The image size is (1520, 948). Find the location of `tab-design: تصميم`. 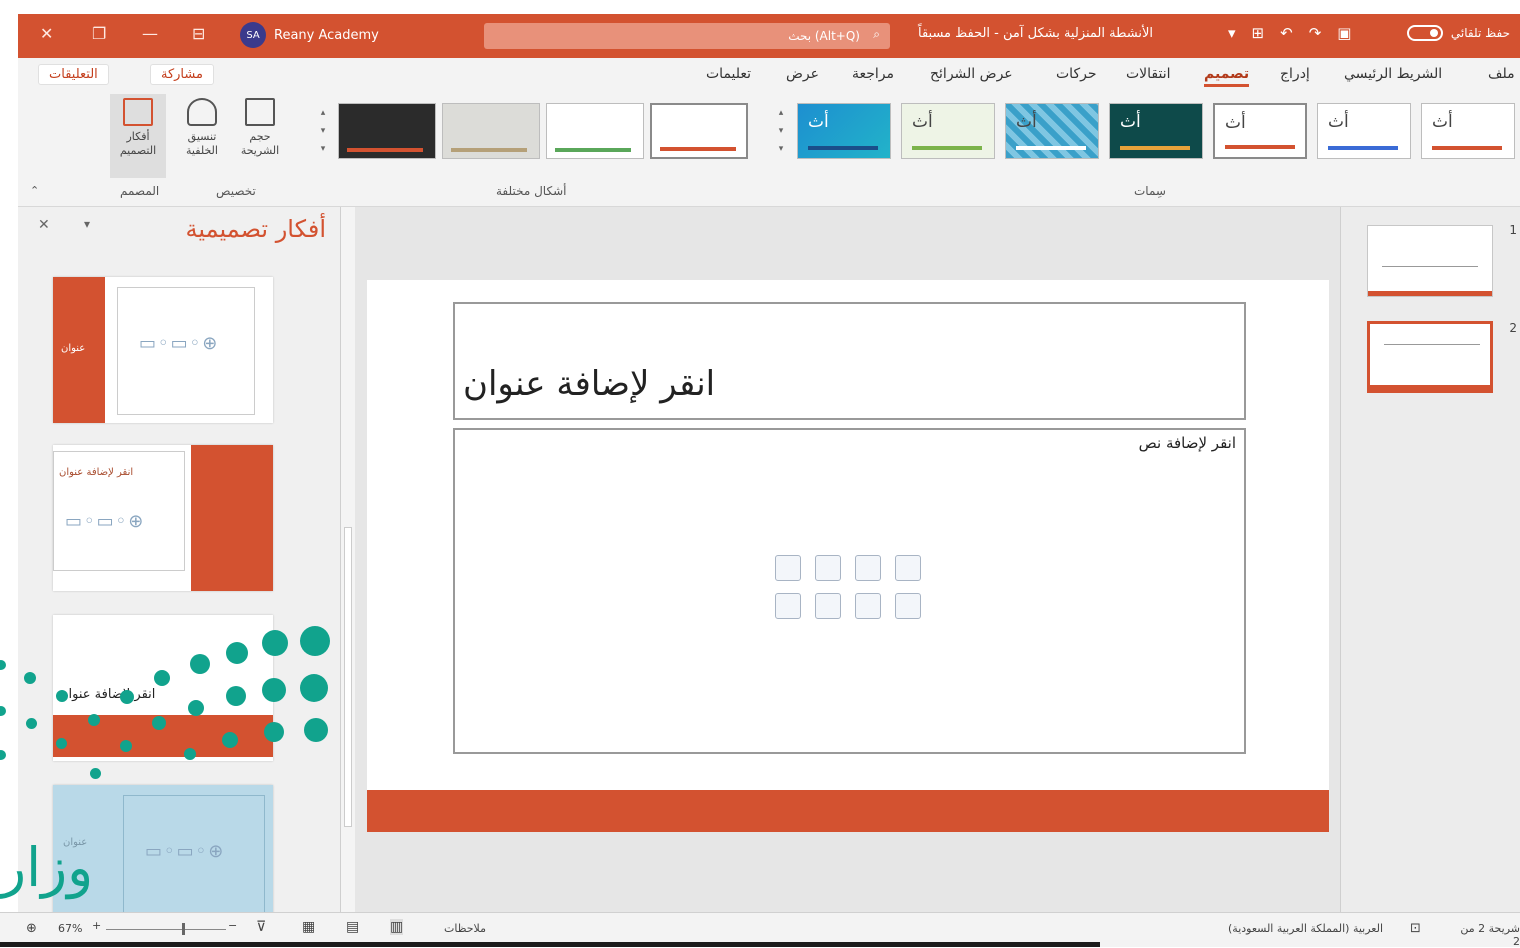

tab-design: تصميم is located at coordinates (1227, 76).